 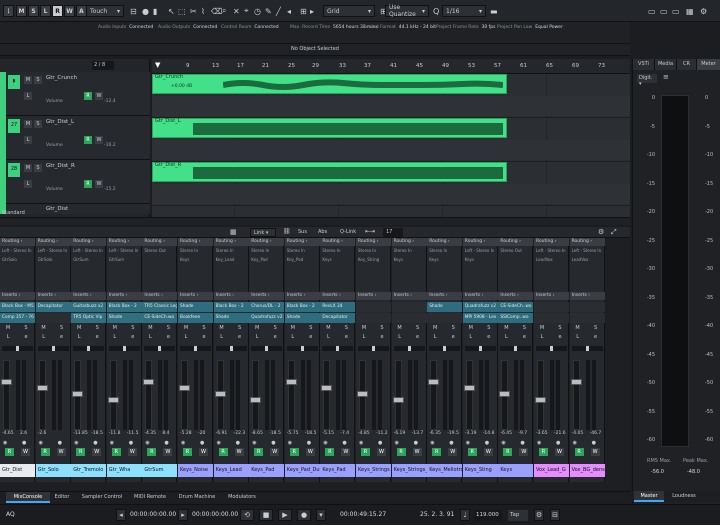 I want to click on routing-output: LeadVox, so click(x=588, y=259).